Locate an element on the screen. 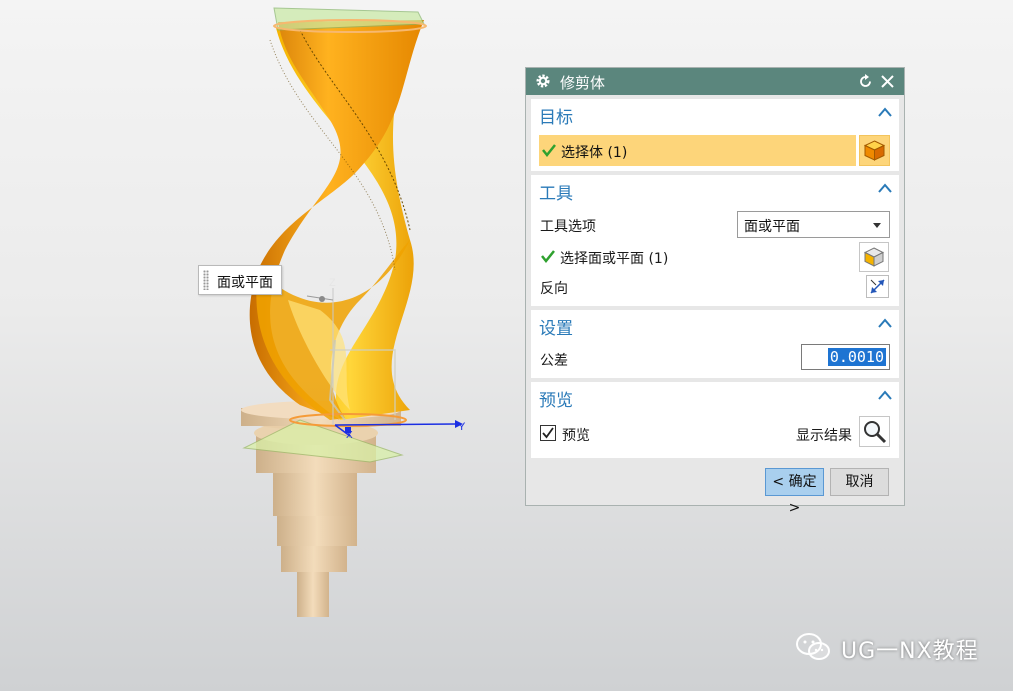 Image resolution: width=1013 pixels, height=691 pixels. drag-grip-icon is located at coordinates (206, 280).